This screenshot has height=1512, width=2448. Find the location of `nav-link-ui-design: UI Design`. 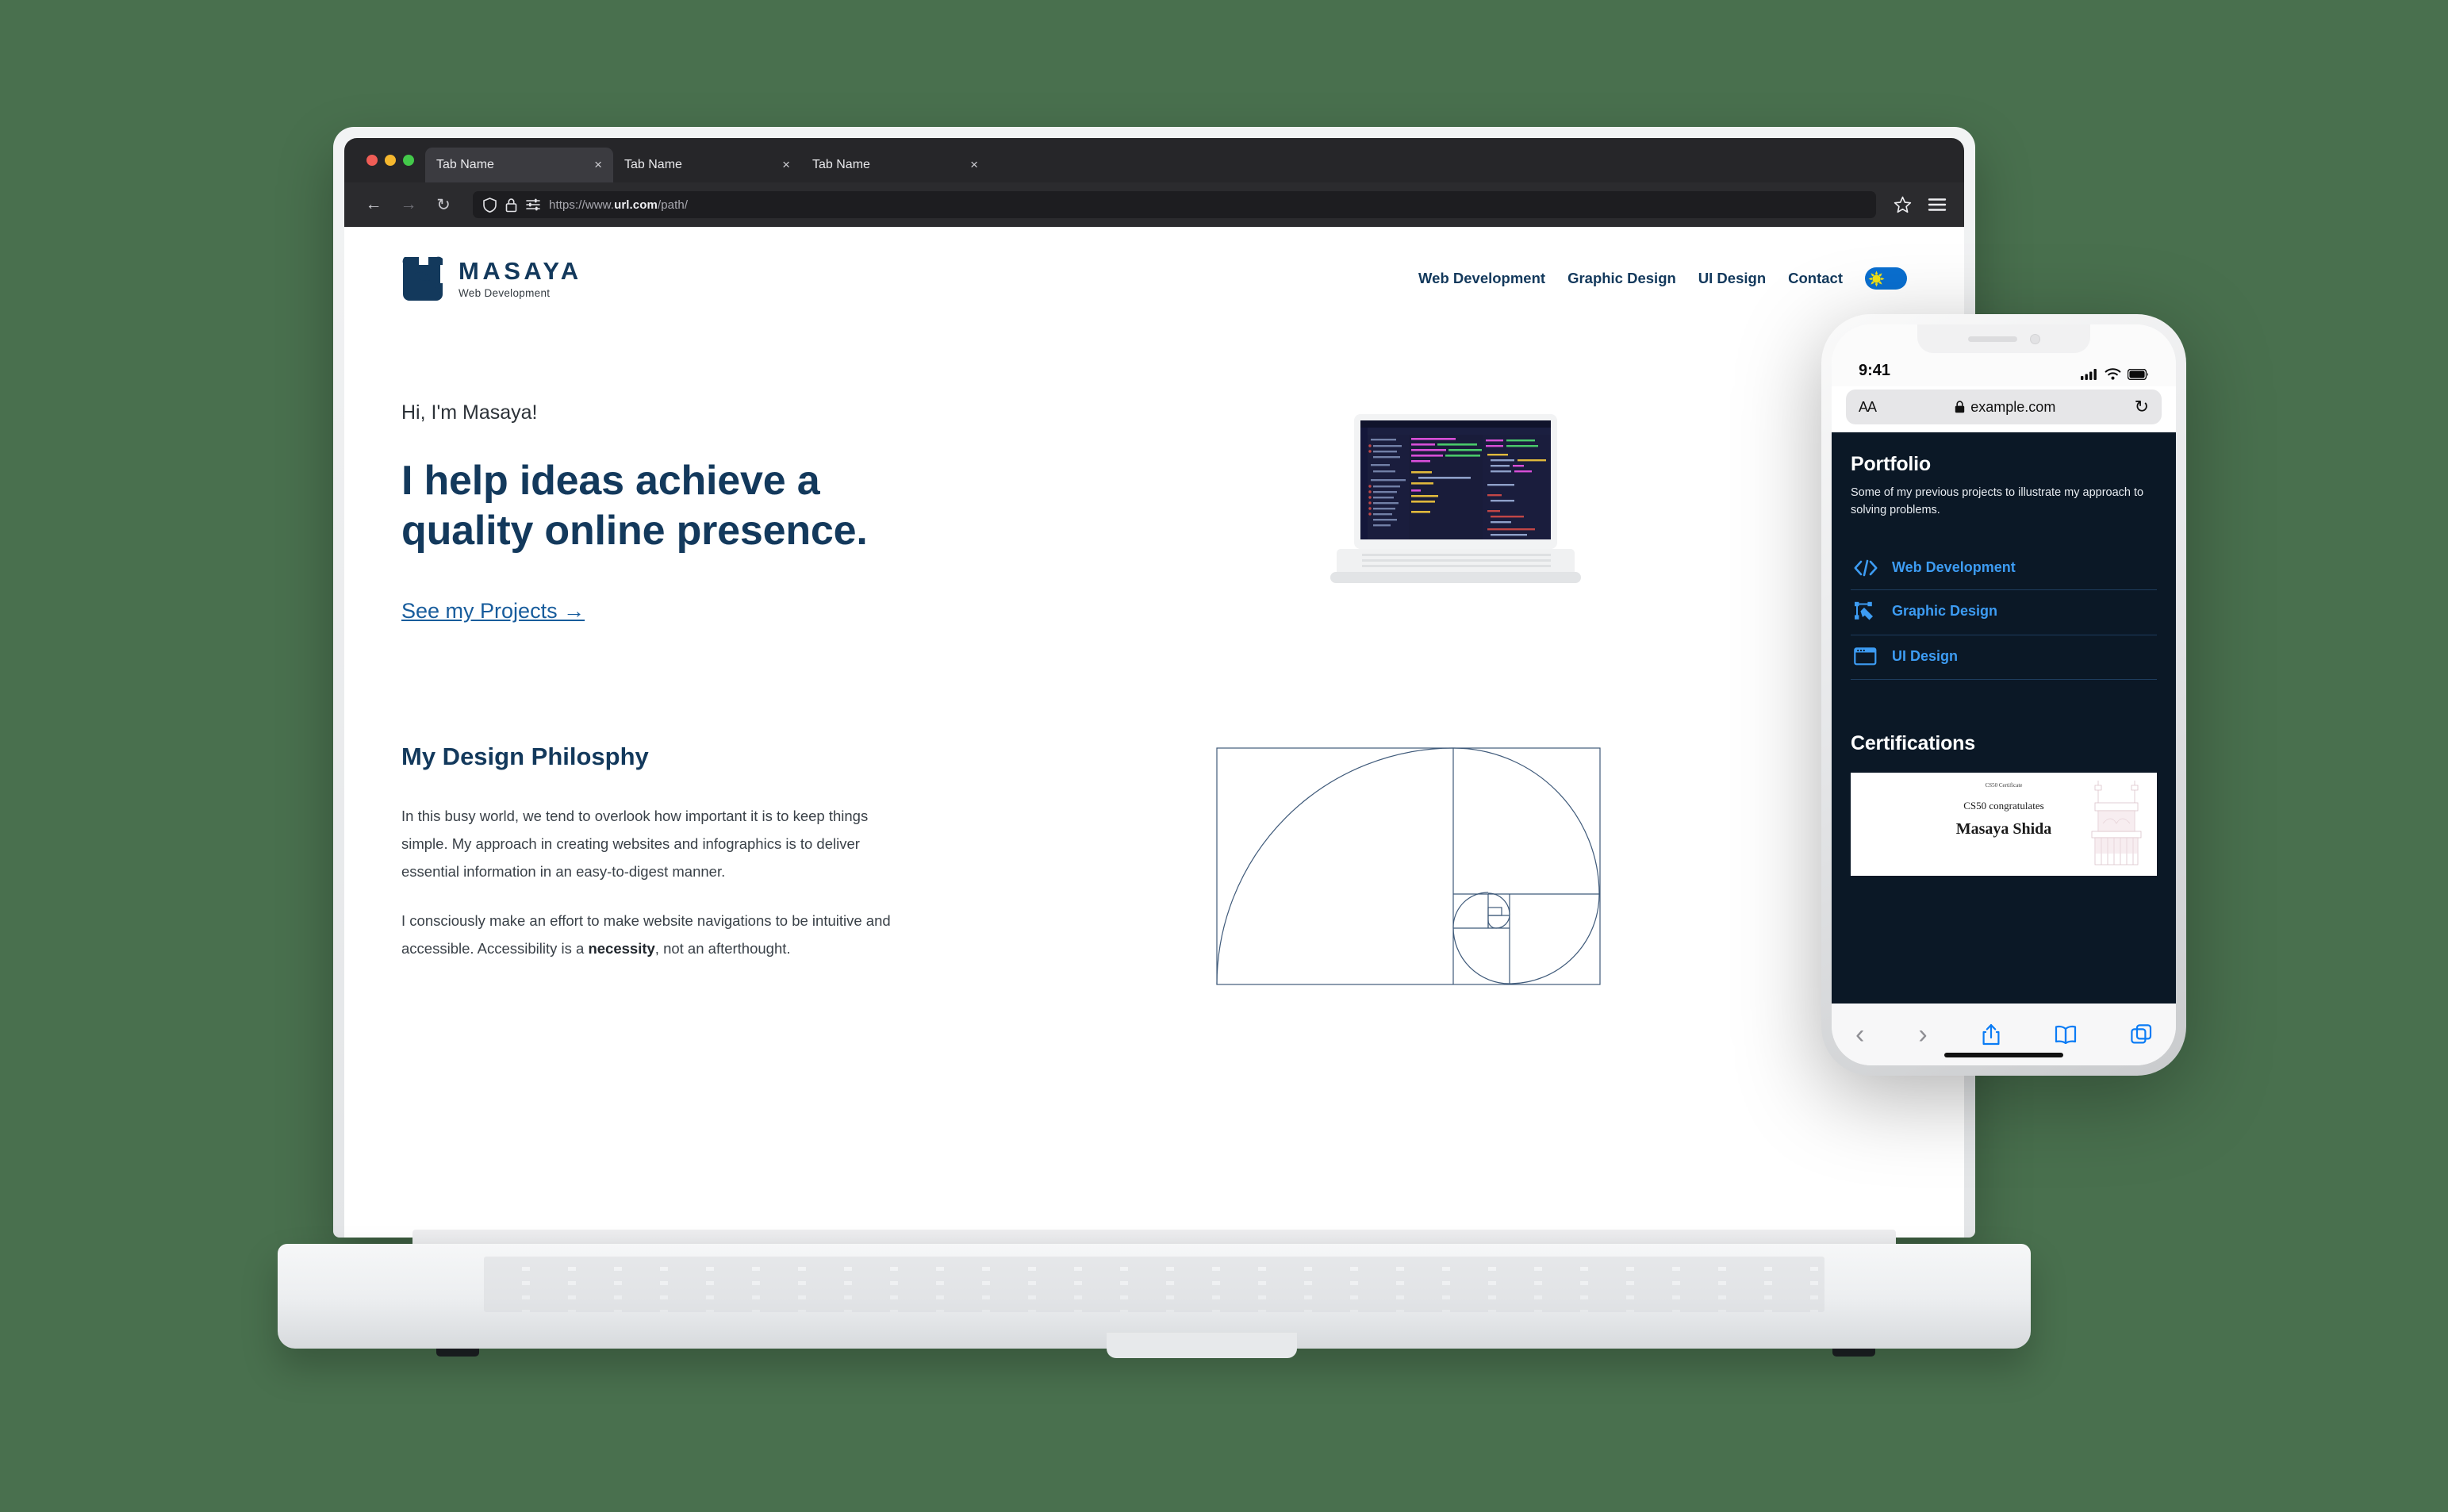

nav-link-ui-design: UI Design is located at coordinates (1732, 279).